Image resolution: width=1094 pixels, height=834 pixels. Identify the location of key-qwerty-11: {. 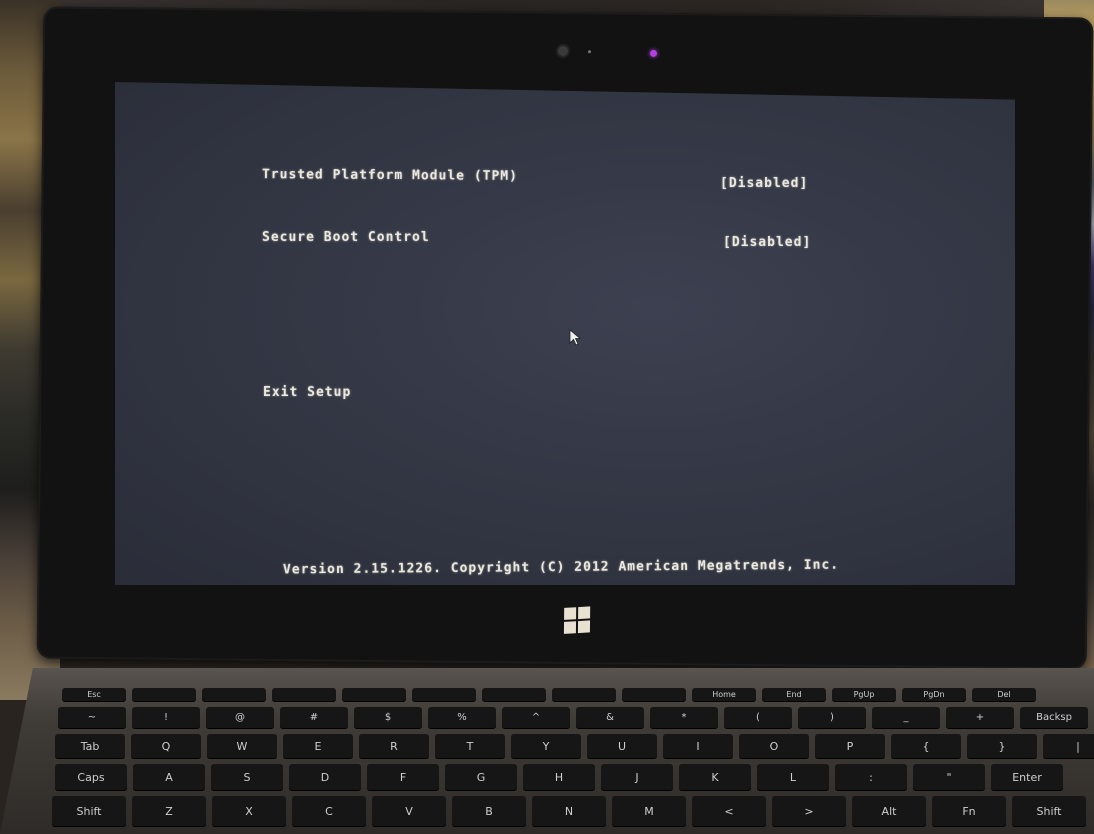
(926, 746).